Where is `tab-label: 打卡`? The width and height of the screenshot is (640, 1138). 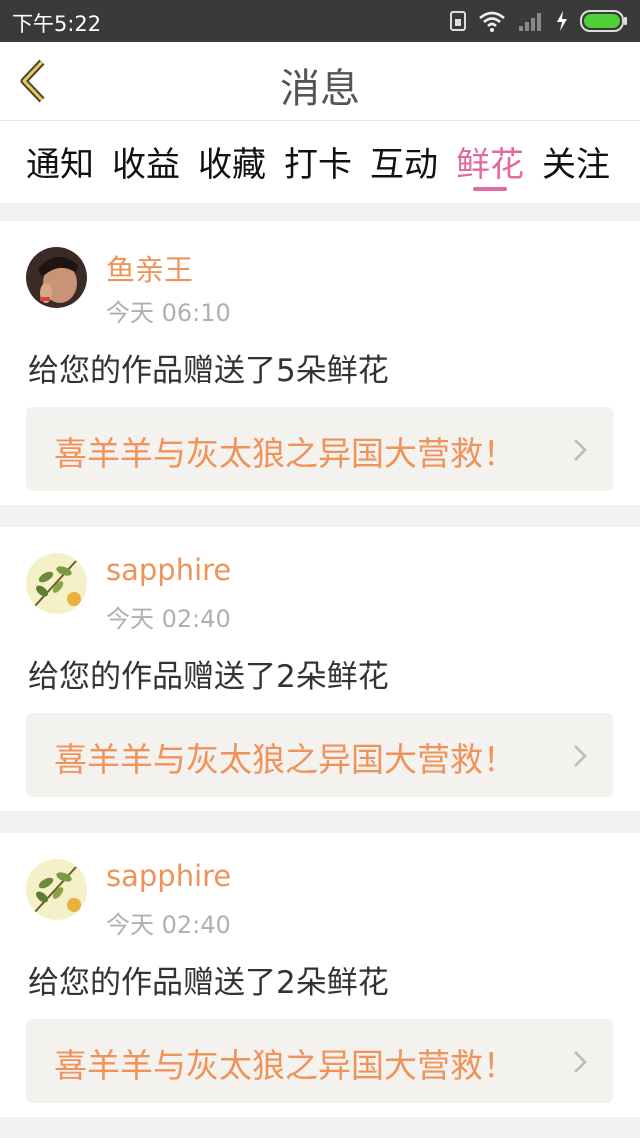 tab-label: 打卡 is located at coordinates (318, 165).